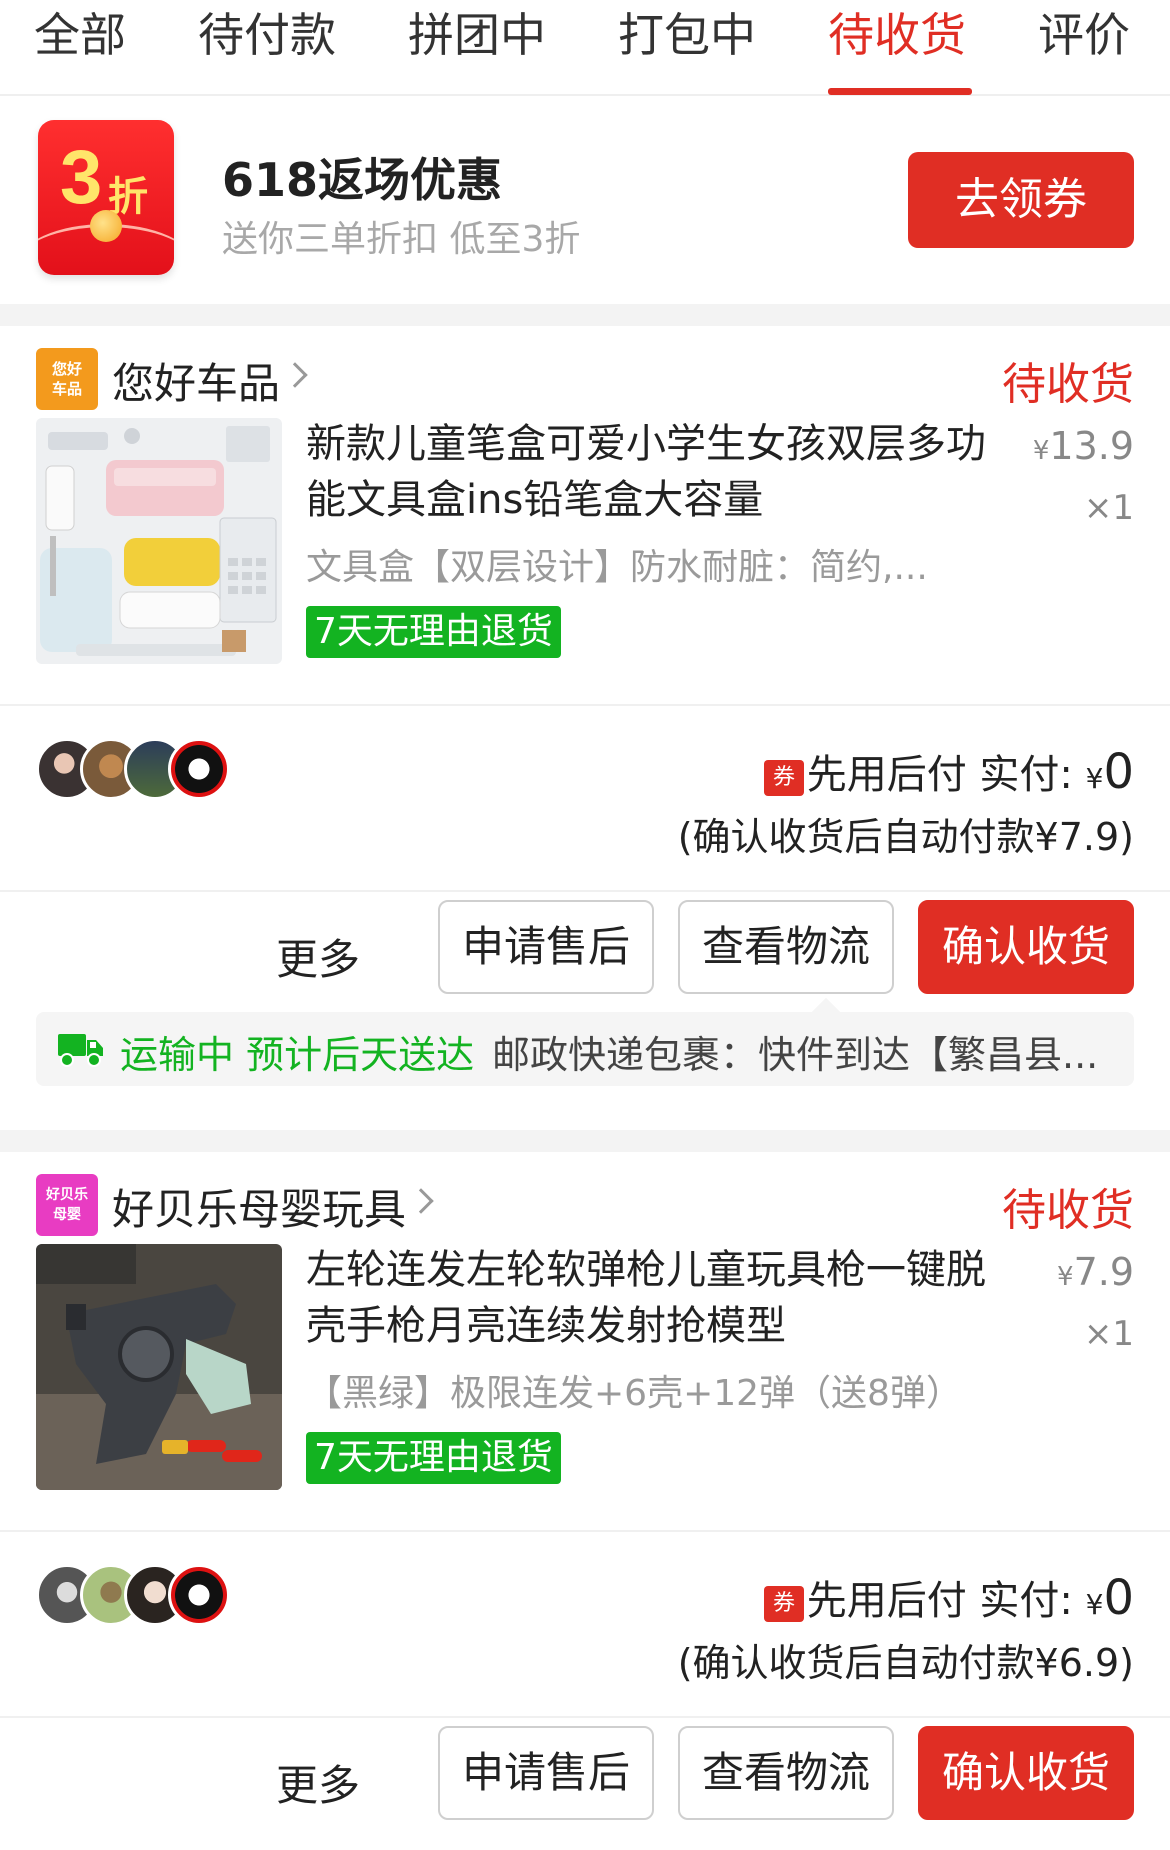  Describe the element at coordinates (897, 48) in the screenshot. I see `tab-pending-receipt: 待收货` at that location.